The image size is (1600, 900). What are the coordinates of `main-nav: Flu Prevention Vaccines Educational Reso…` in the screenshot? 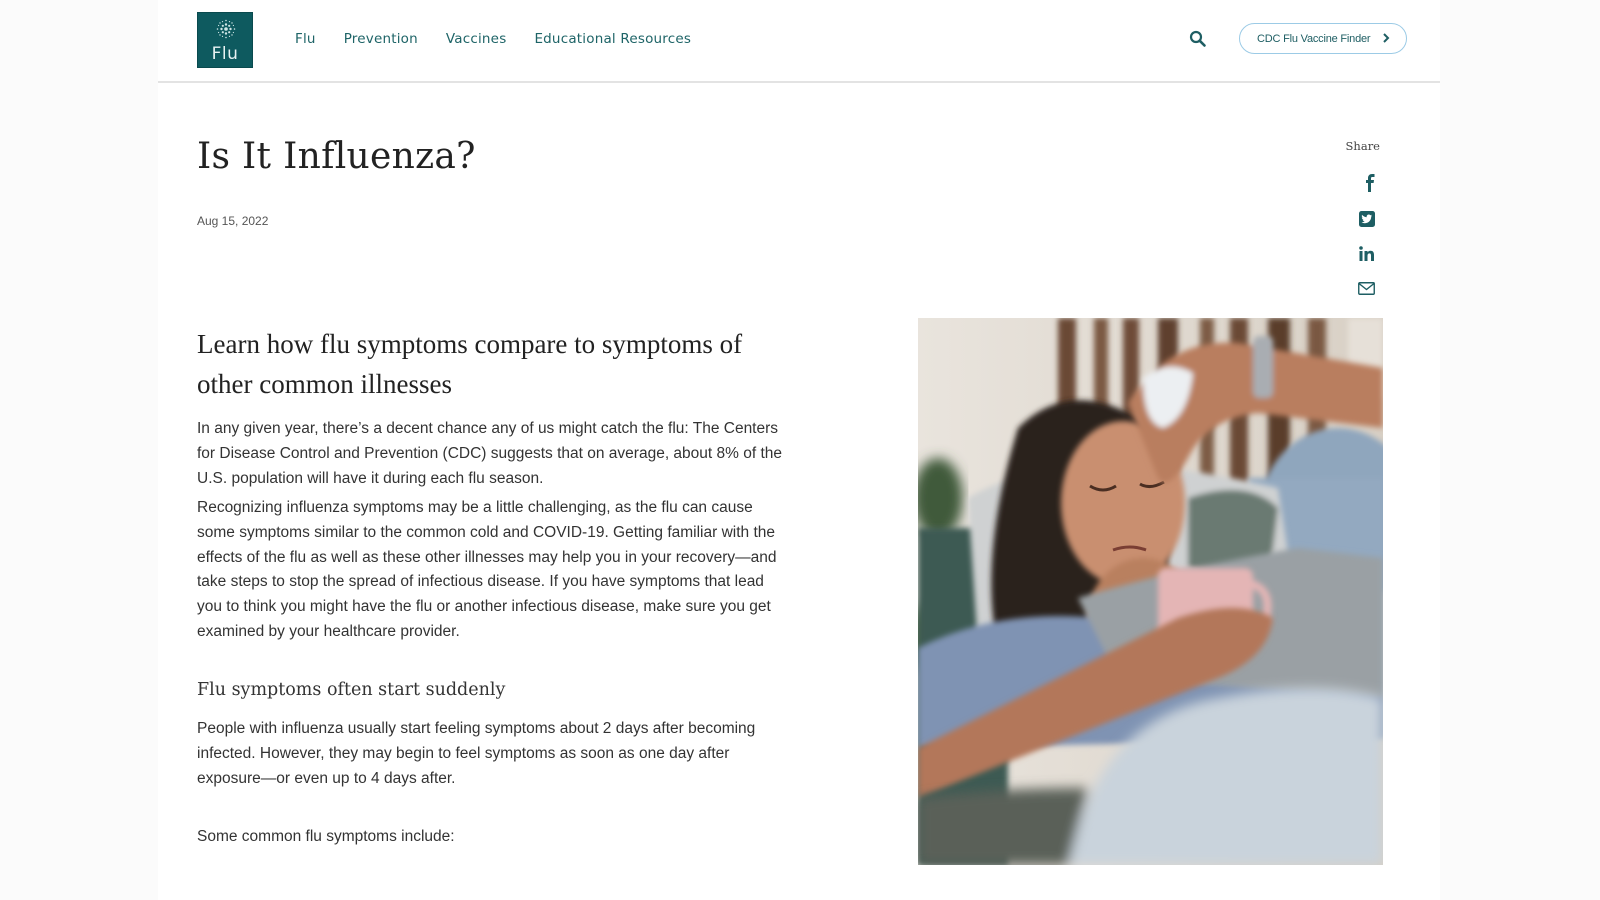 It's located at (507, 39).